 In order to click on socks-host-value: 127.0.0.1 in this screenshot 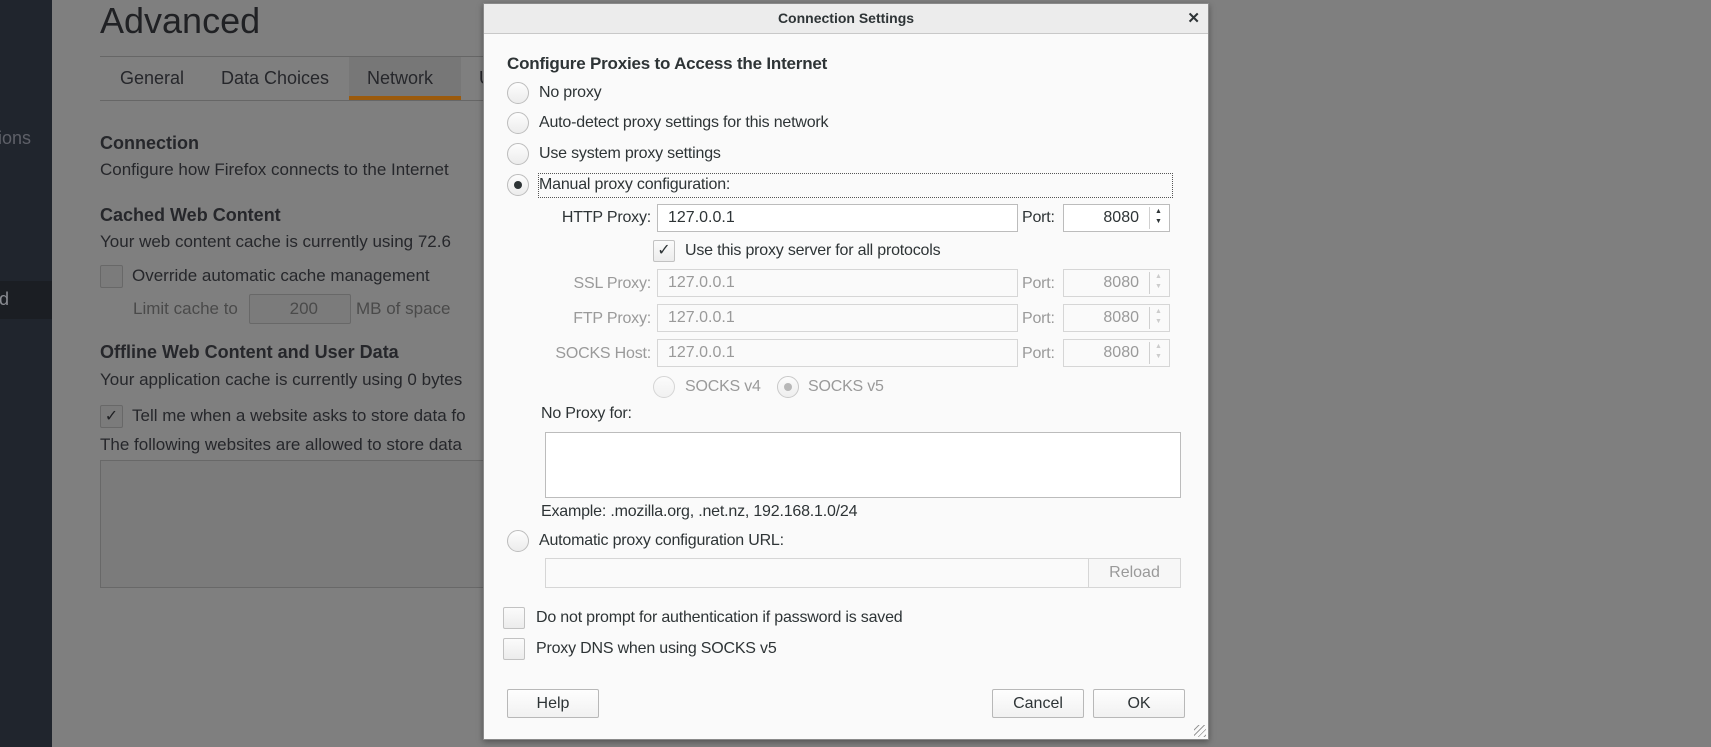, I will do `click(701, 352)`.